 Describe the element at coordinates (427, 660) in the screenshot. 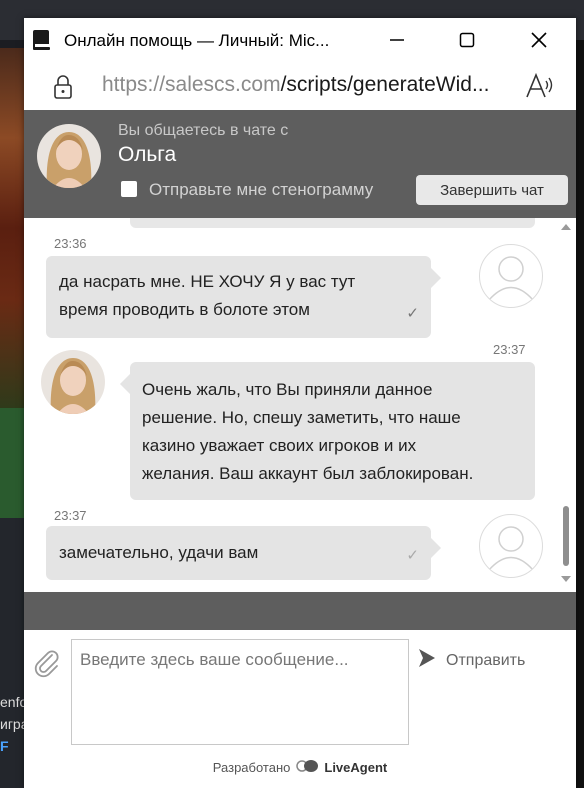

I see `send-icon` at that location.